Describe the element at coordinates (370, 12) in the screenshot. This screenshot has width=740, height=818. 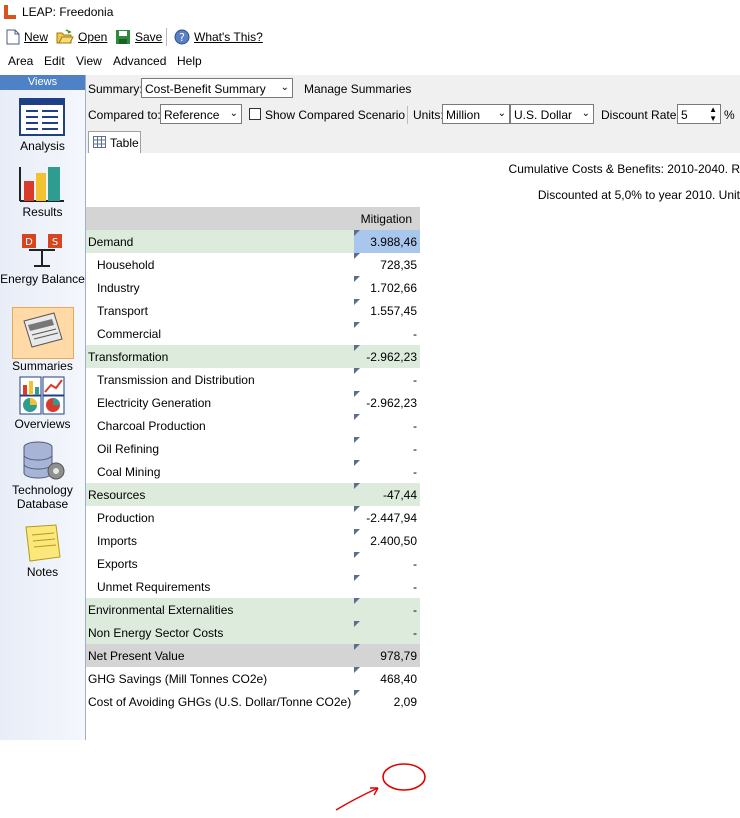
I see `title-bar: LEAP: Freedonia` at that location.